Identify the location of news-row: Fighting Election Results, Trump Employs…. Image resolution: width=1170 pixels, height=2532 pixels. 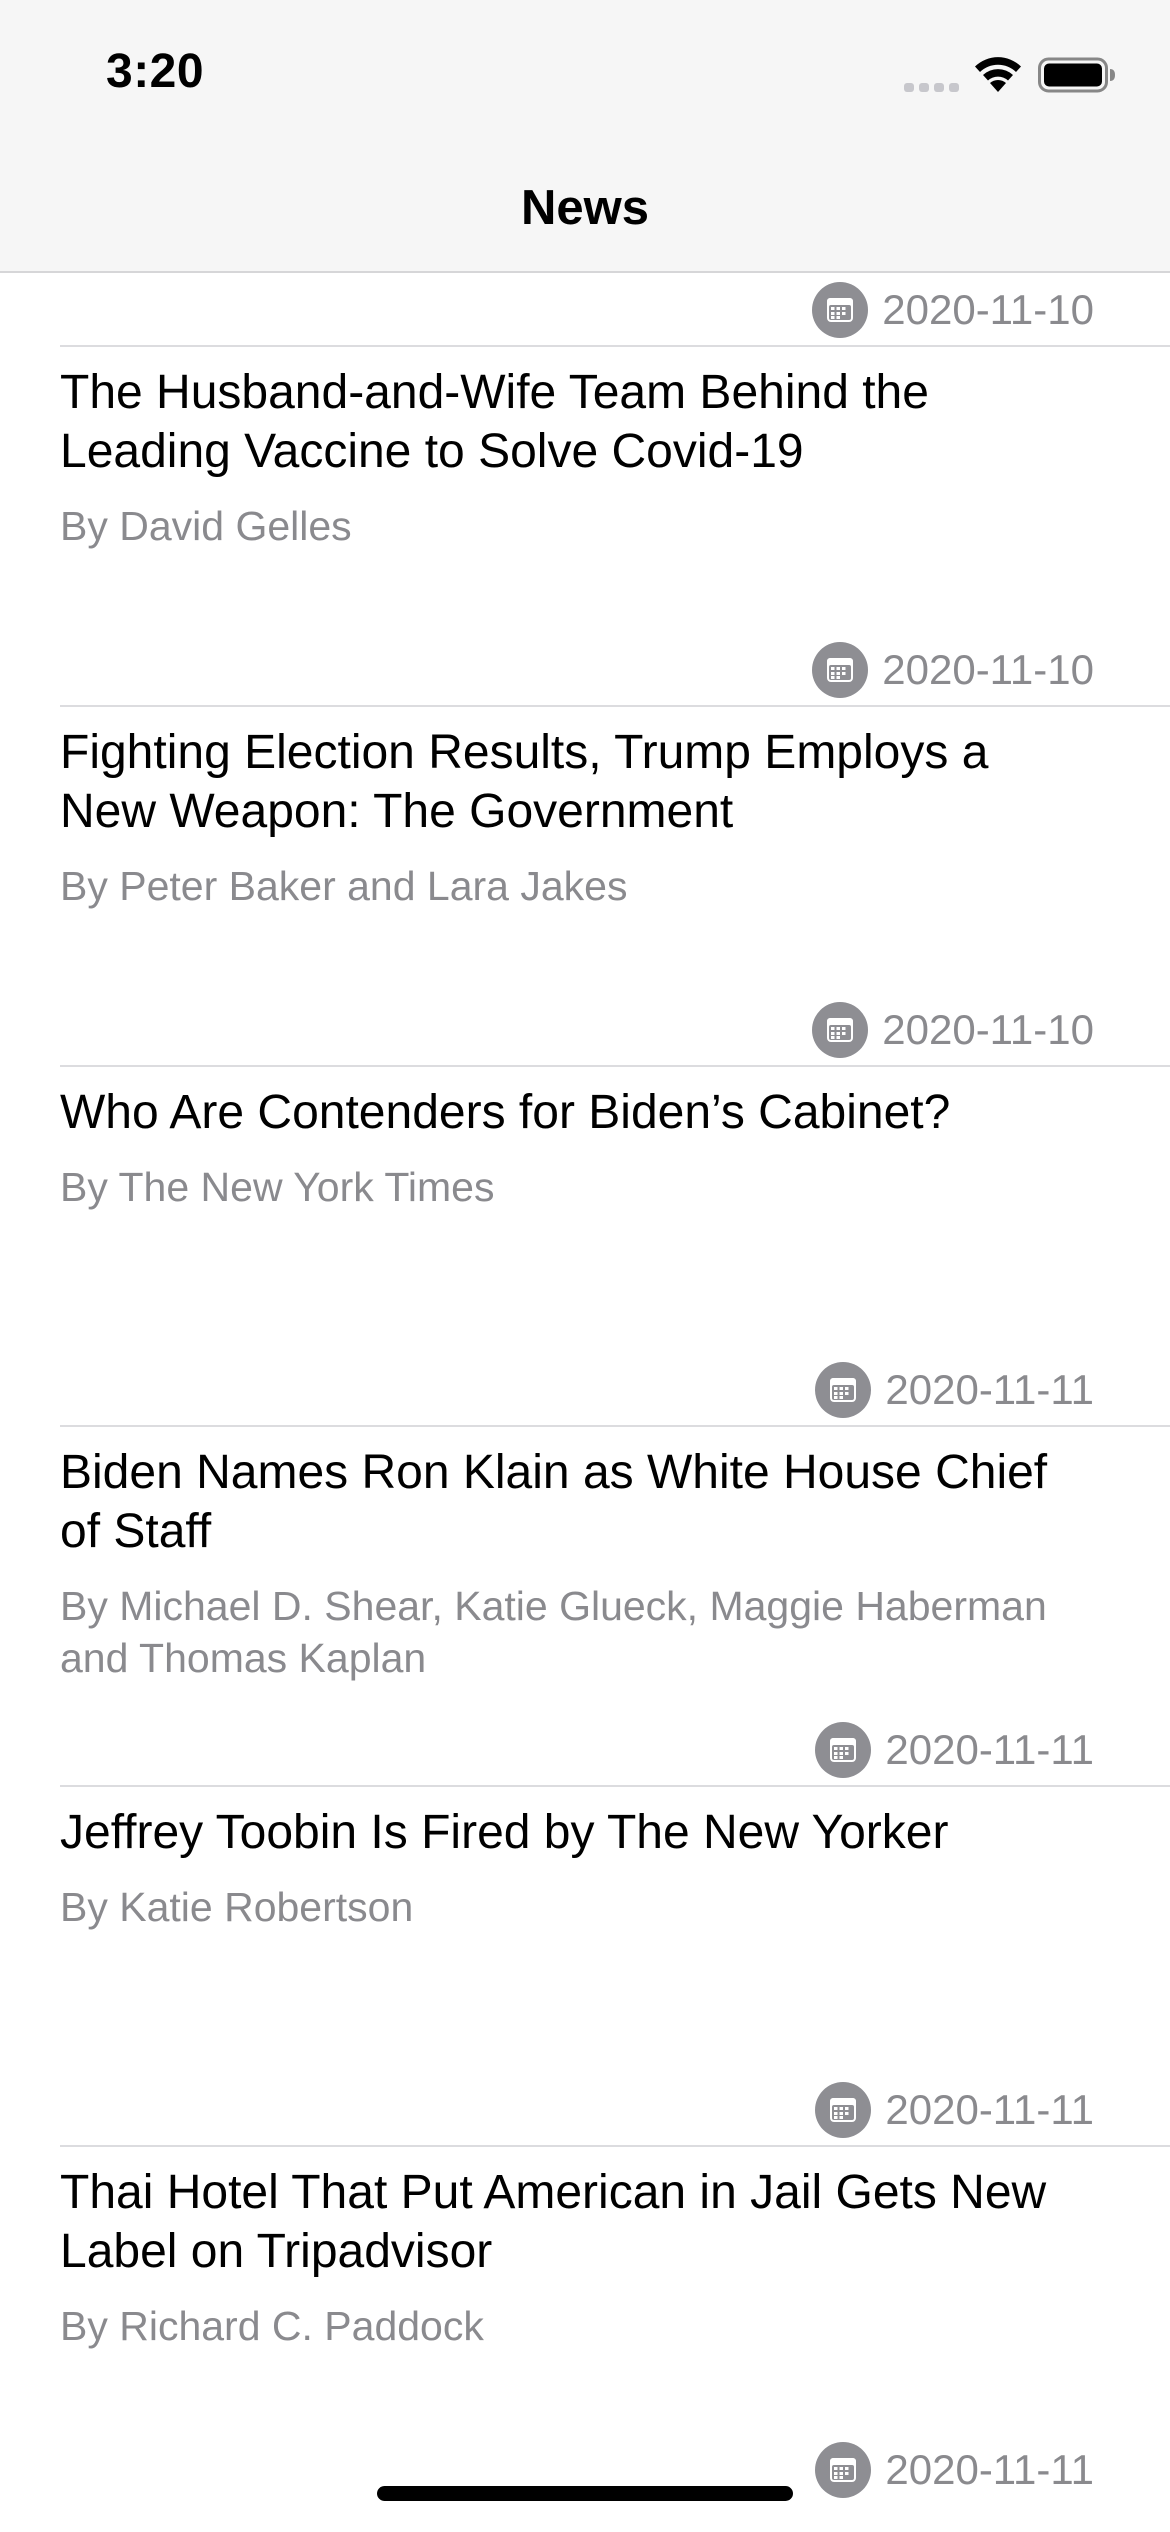
(585, 885).